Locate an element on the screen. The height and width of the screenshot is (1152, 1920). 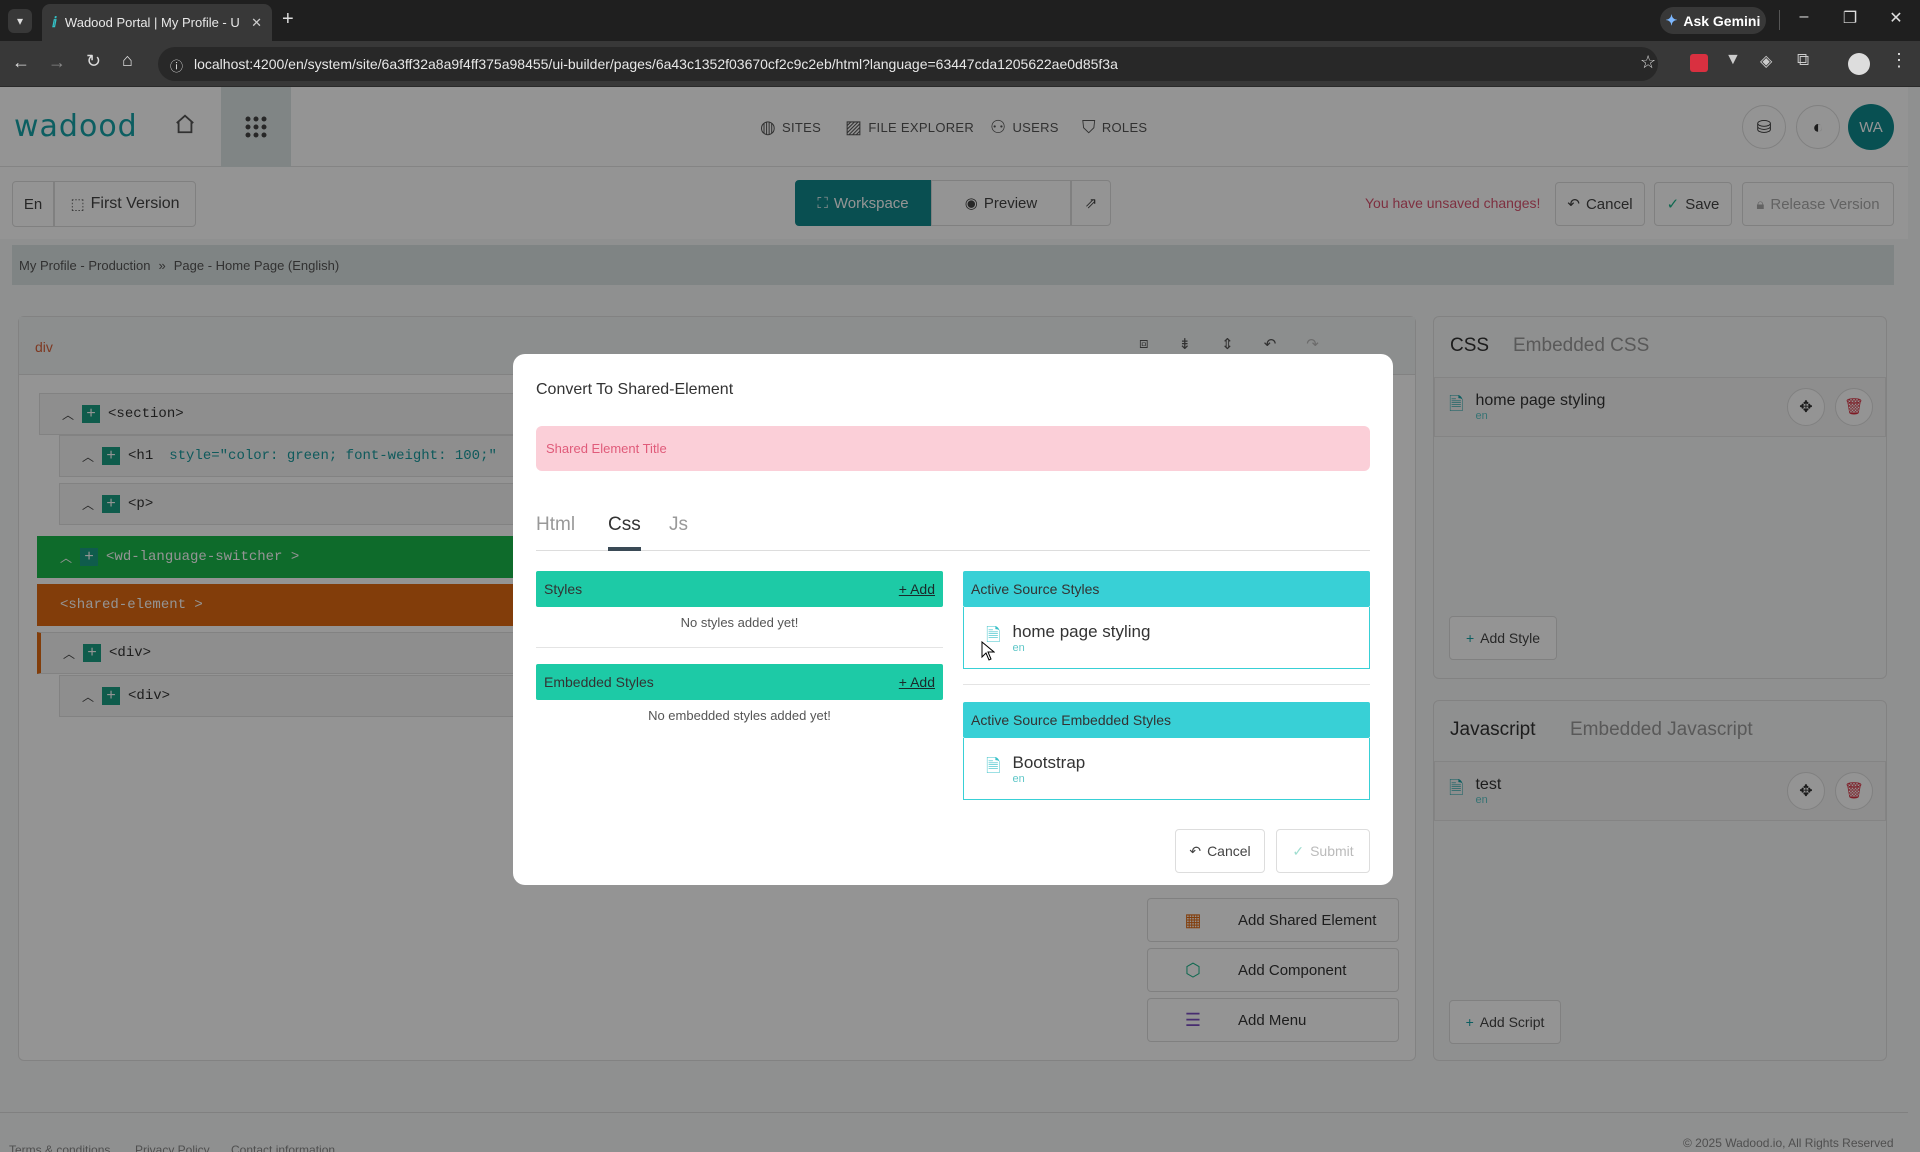
file-icon: 🗎︎ is located at coordinates (993, 765).